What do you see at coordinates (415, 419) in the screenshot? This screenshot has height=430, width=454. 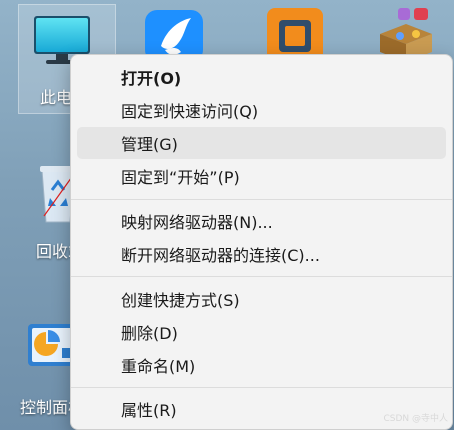 I see `watermark: CSDN @寺中人` at bounding box center [415, 419].